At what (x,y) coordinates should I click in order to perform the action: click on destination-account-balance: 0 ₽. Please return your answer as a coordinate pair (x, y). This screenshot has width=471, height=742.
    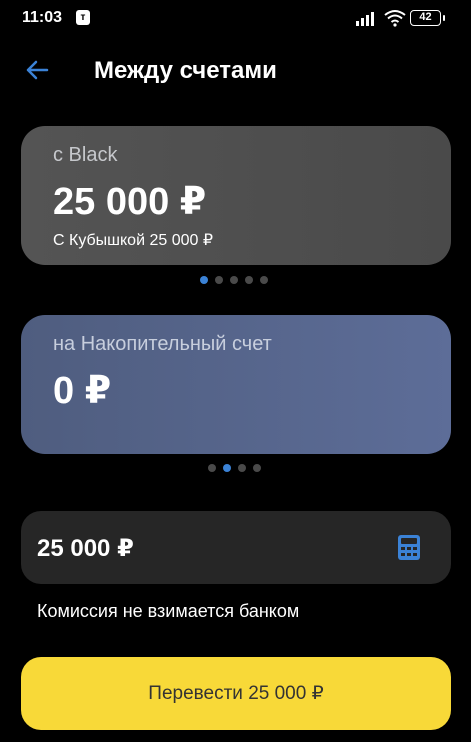
    Looking at the image, I should click on (82, 391).